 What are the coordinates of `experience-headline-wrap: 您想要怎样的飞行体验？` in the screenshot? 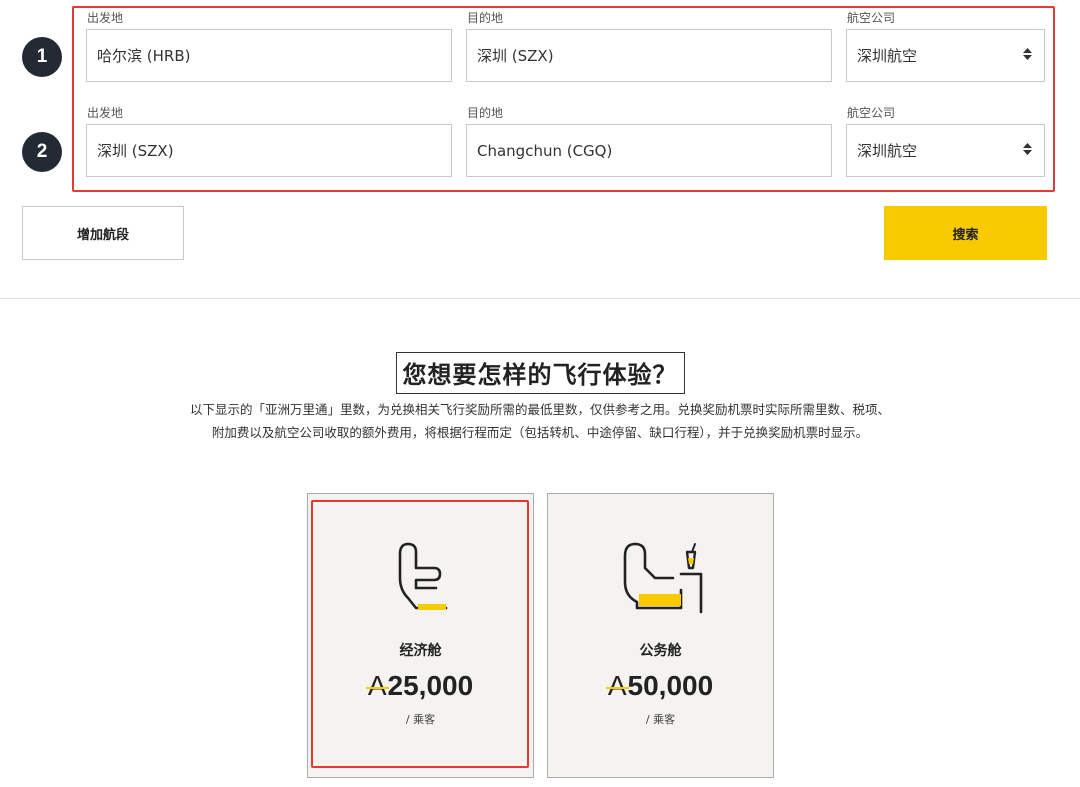 It's located at (540, 373).